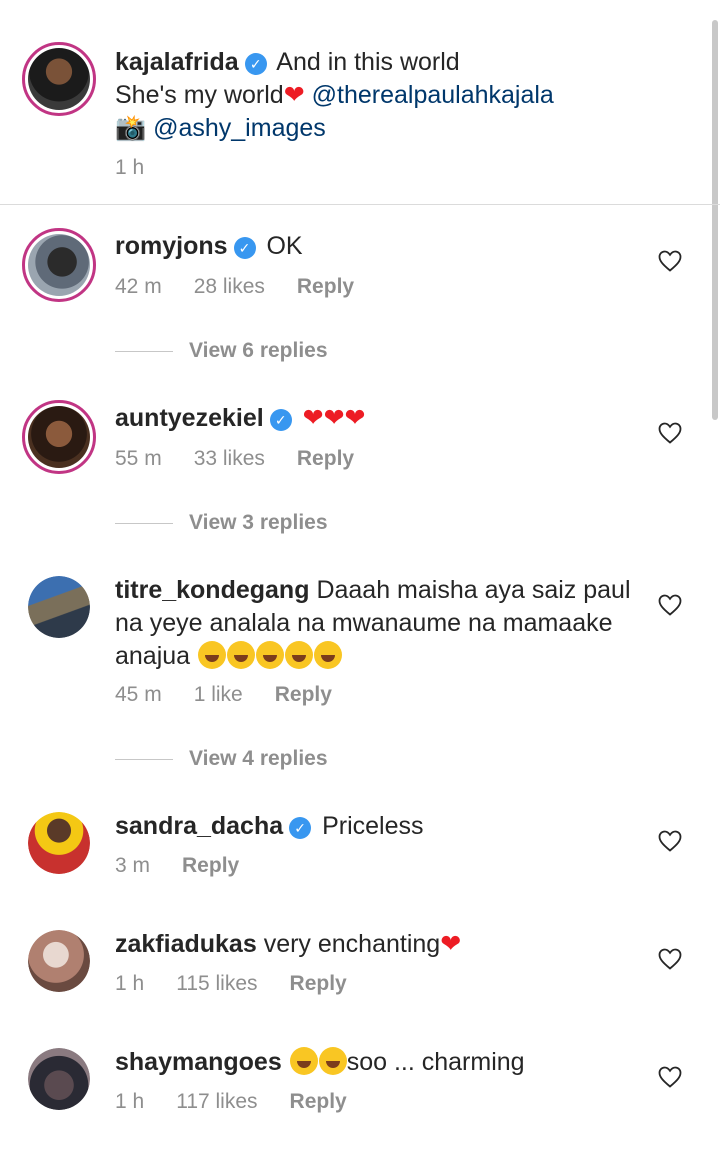 This screenshot has height=1160, width=720. I want to click on comment-text: romyjons ✓ OK, so click(375, 246).